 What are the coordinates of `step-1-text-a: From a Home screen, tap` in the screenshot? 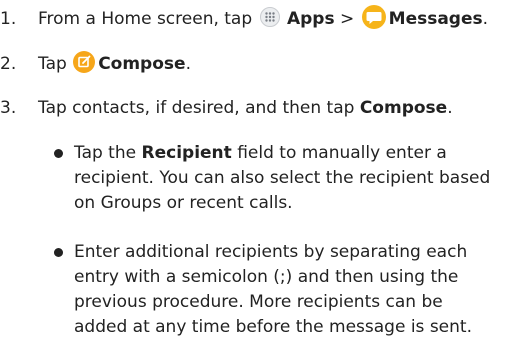 It's located at (145, 19).